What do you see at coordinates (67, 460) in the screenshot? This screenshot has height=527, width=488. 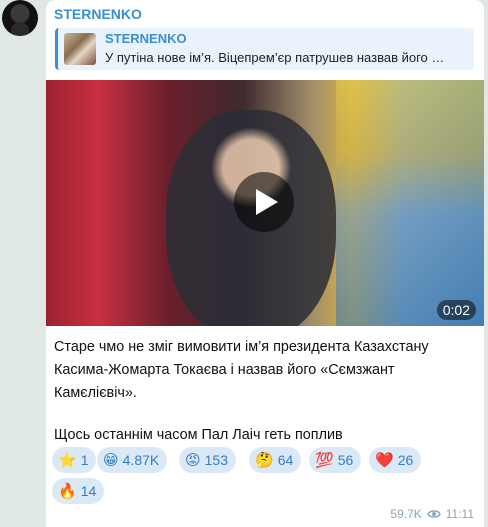 I see `star-icon: ⭐` at bounding box center [67, 460].